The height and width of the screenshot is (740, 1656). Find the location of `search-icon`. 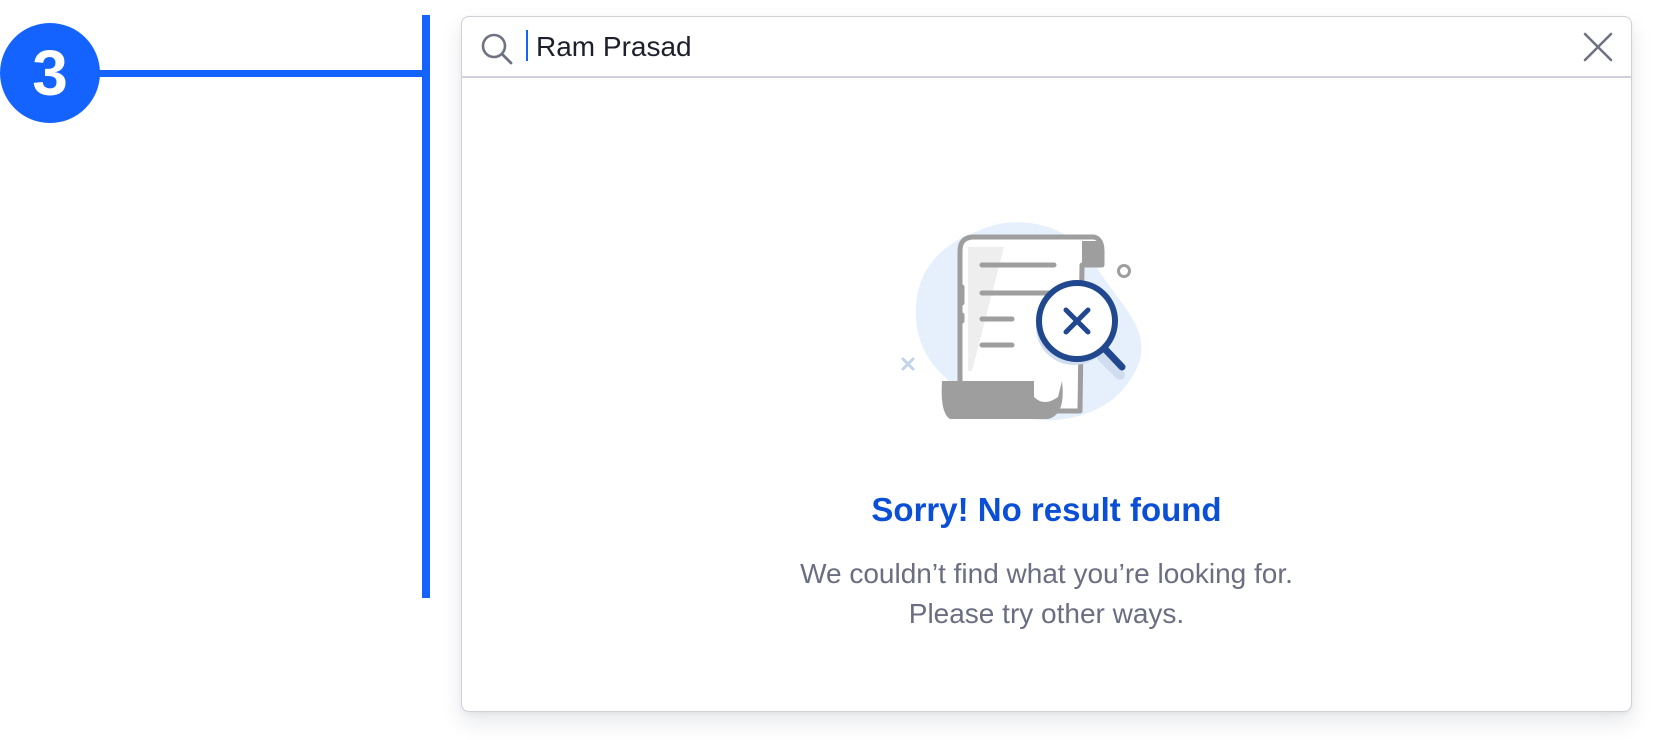

search-icon is located at coordinates (497, 49).